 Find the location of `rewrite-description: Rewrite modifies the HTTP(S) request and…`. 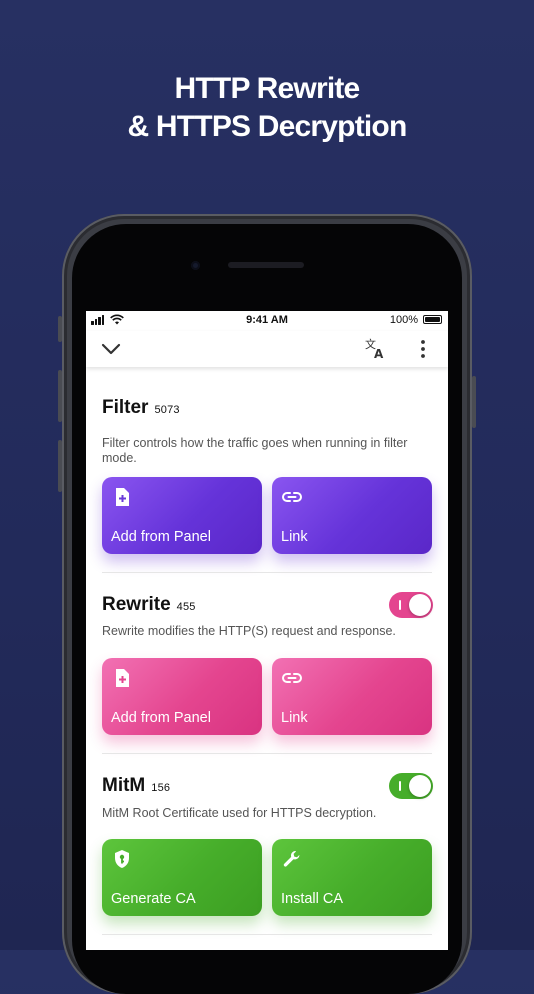

rewrite-description: Rewrite modifies the HTTP(S) request and… is located at coordinates (249, 631).